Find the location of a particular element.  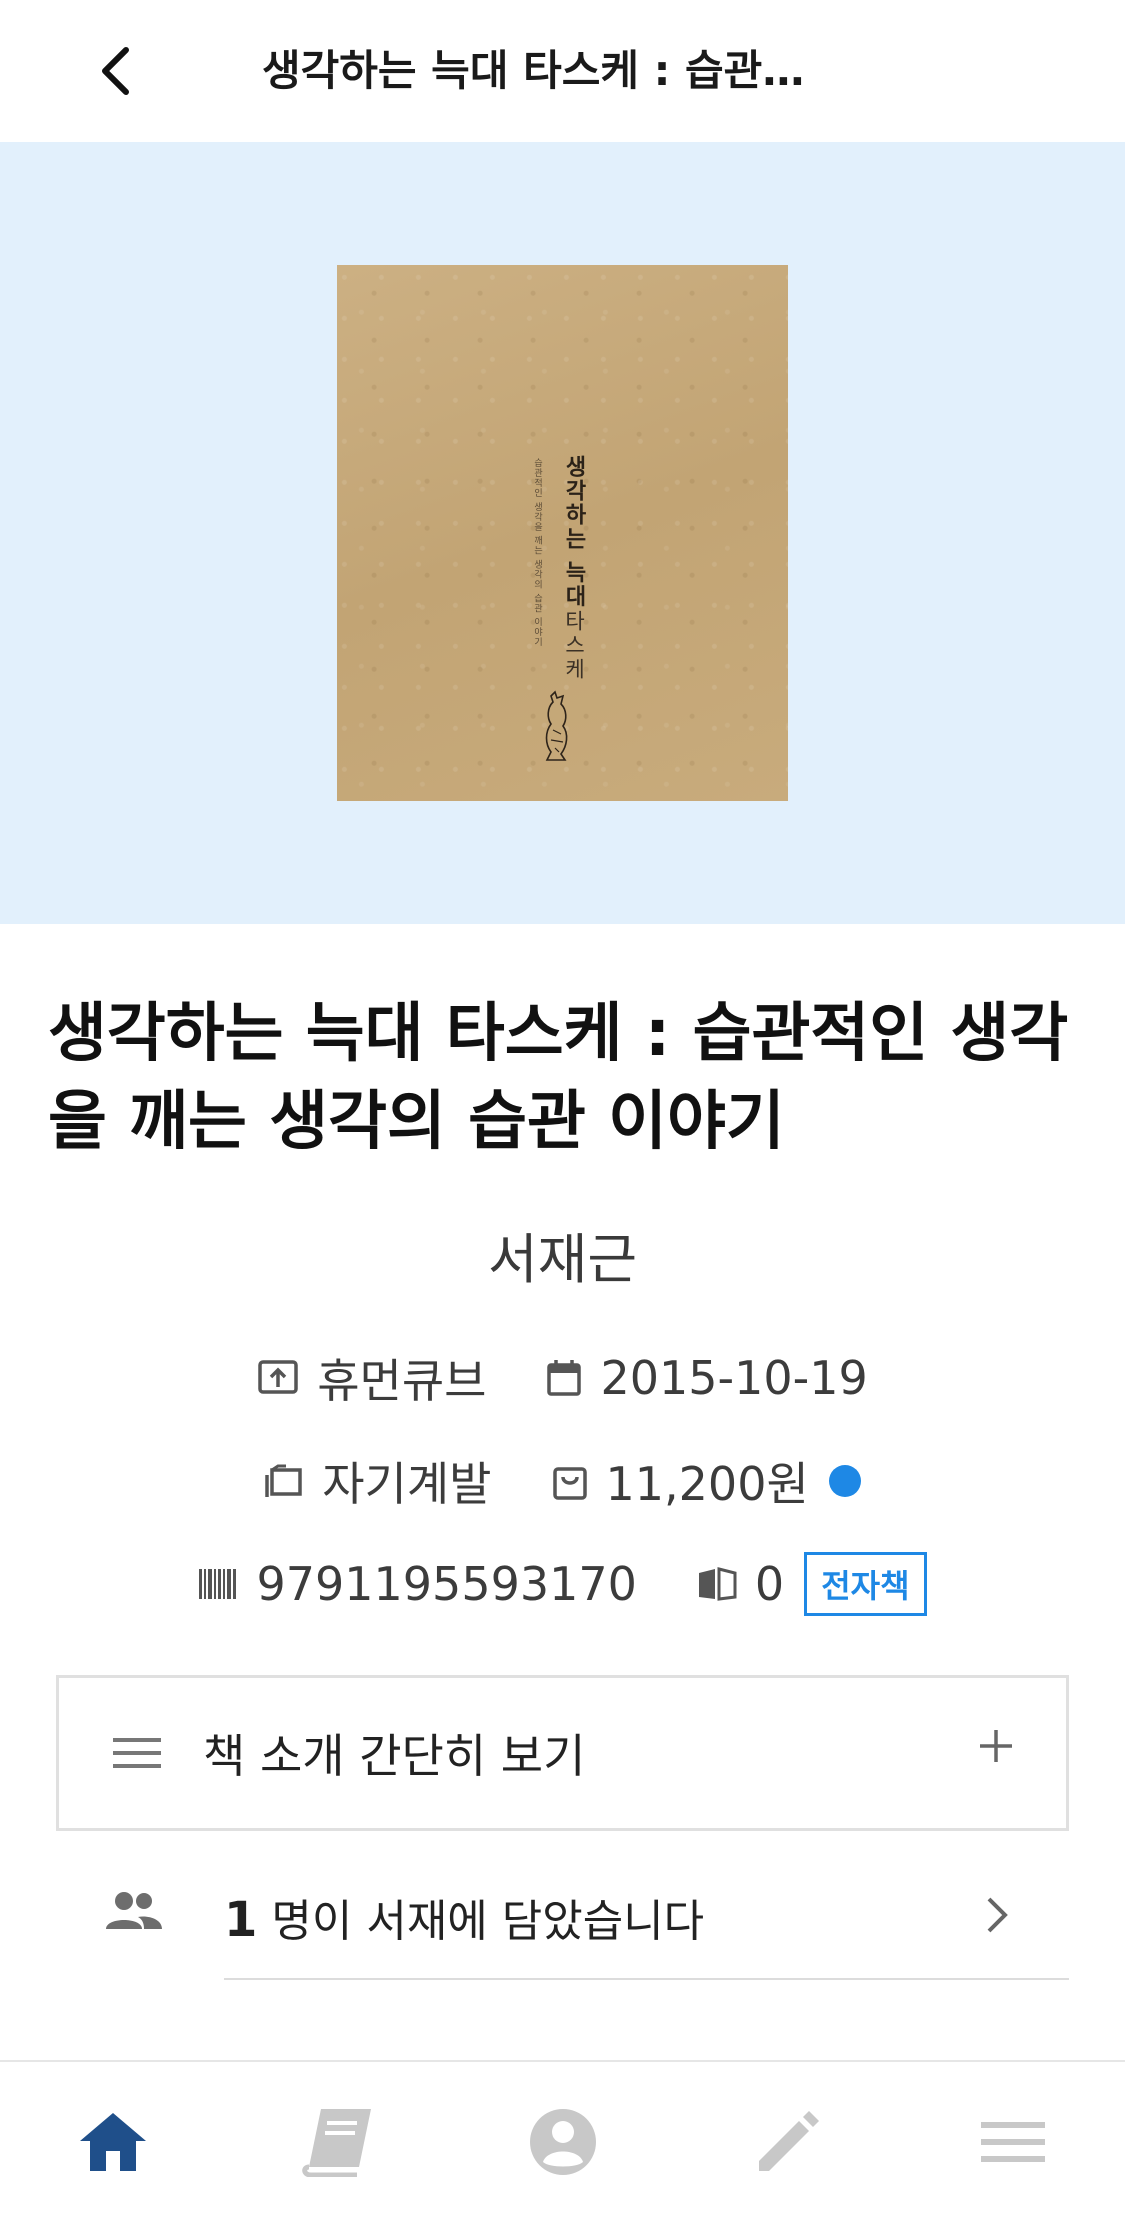

category-item: 자기계발 is located at coordinates (378, 1481).